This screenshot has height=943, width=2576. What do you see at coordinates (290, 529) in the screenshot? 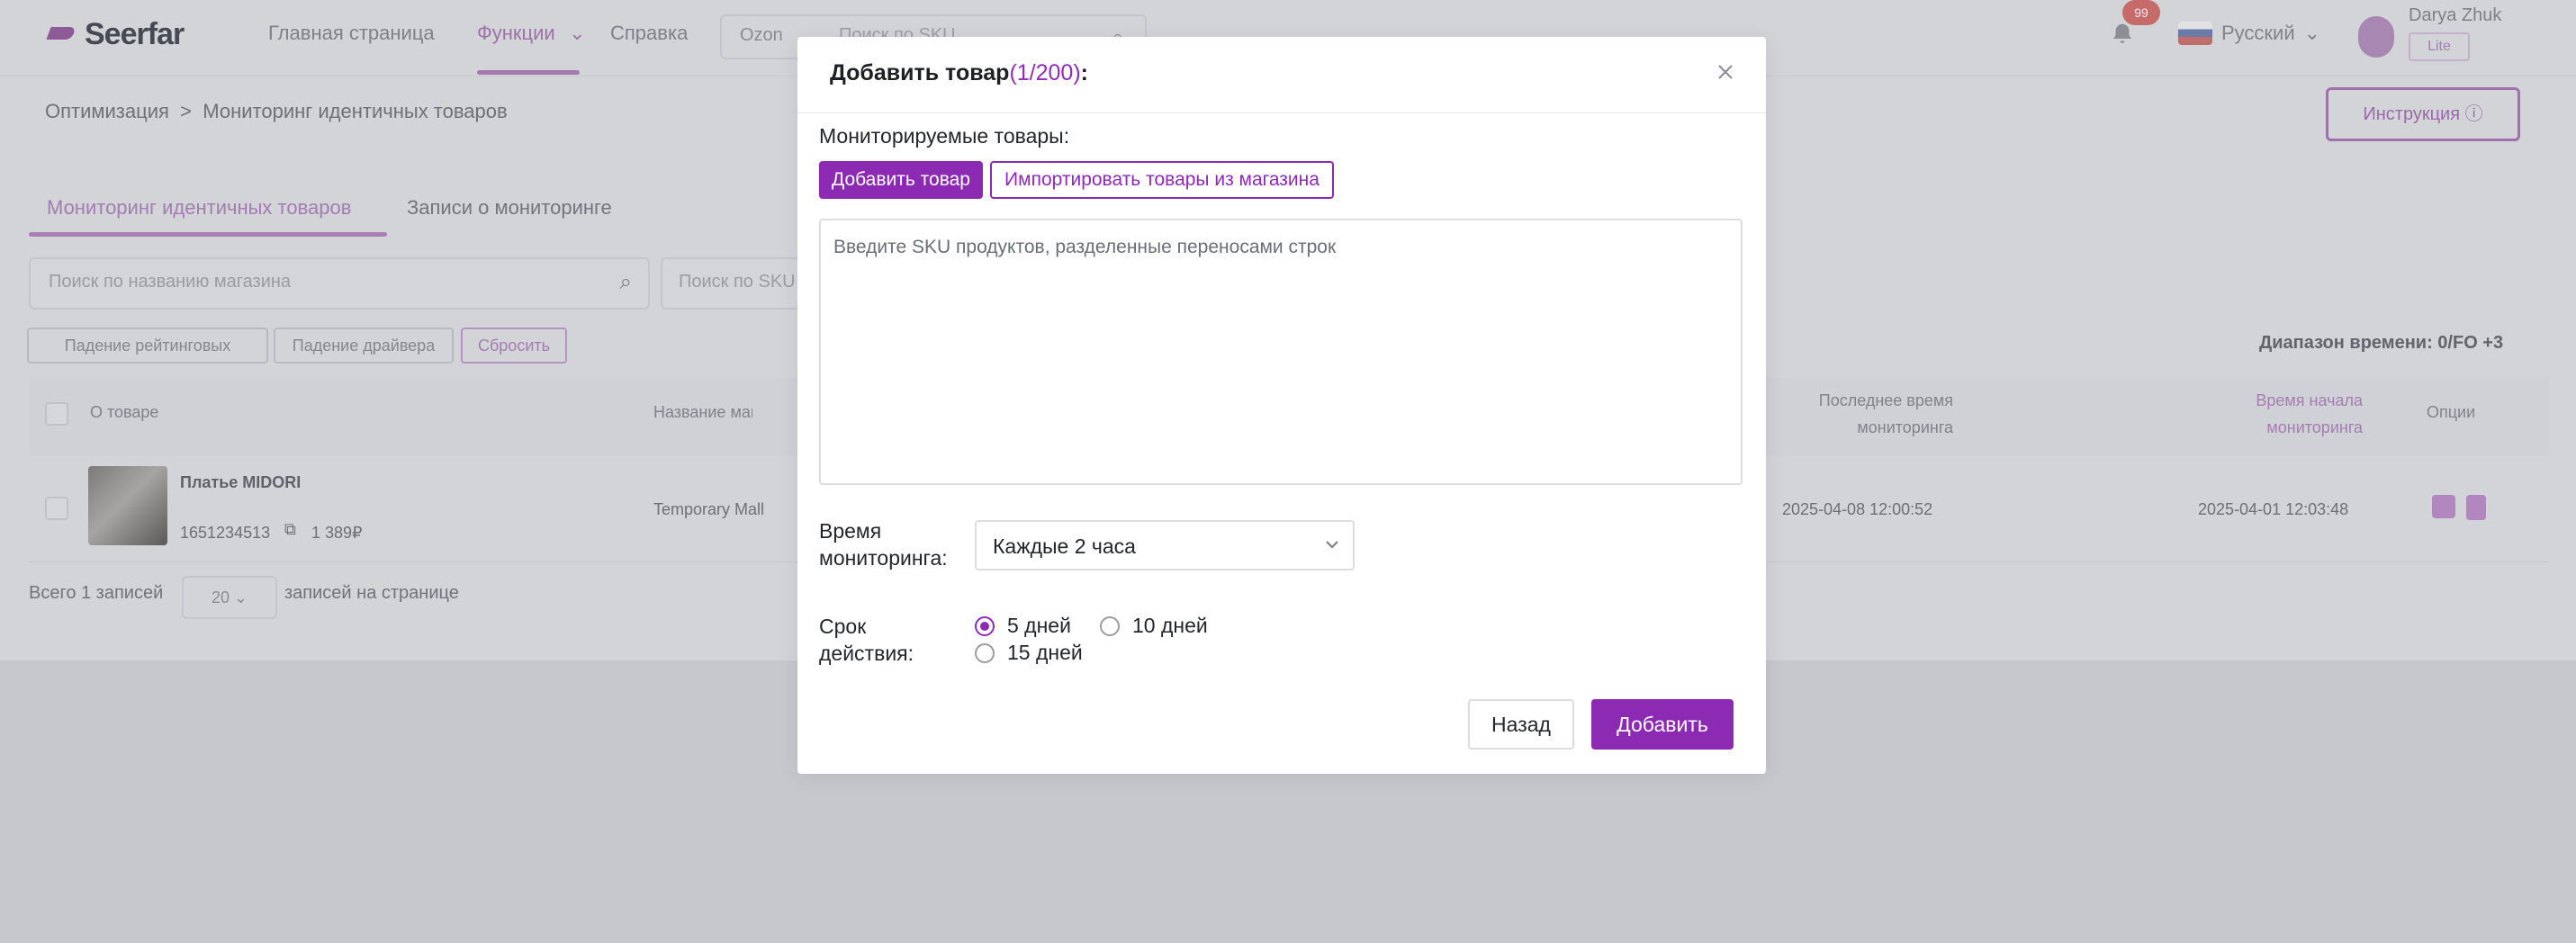
I see `copy-icon: ⧉` at bounding box center [290, 529].